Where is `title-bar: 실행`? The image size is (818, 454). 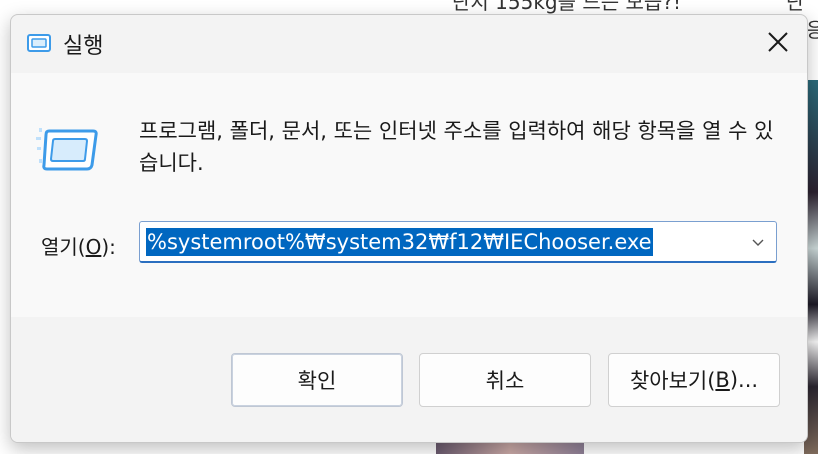 title-bar: 실행 is located at coordinates (409, 44).